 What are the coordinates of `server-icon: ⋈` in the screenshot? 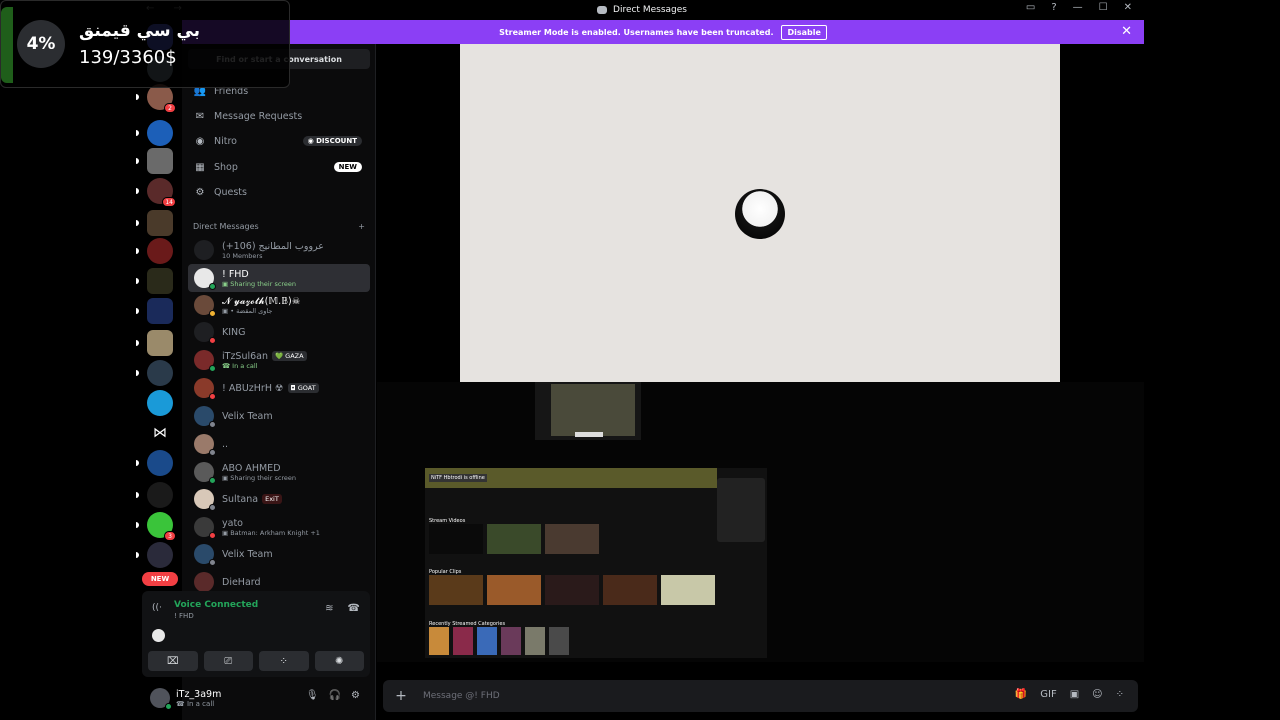 It's located at (160, 433).